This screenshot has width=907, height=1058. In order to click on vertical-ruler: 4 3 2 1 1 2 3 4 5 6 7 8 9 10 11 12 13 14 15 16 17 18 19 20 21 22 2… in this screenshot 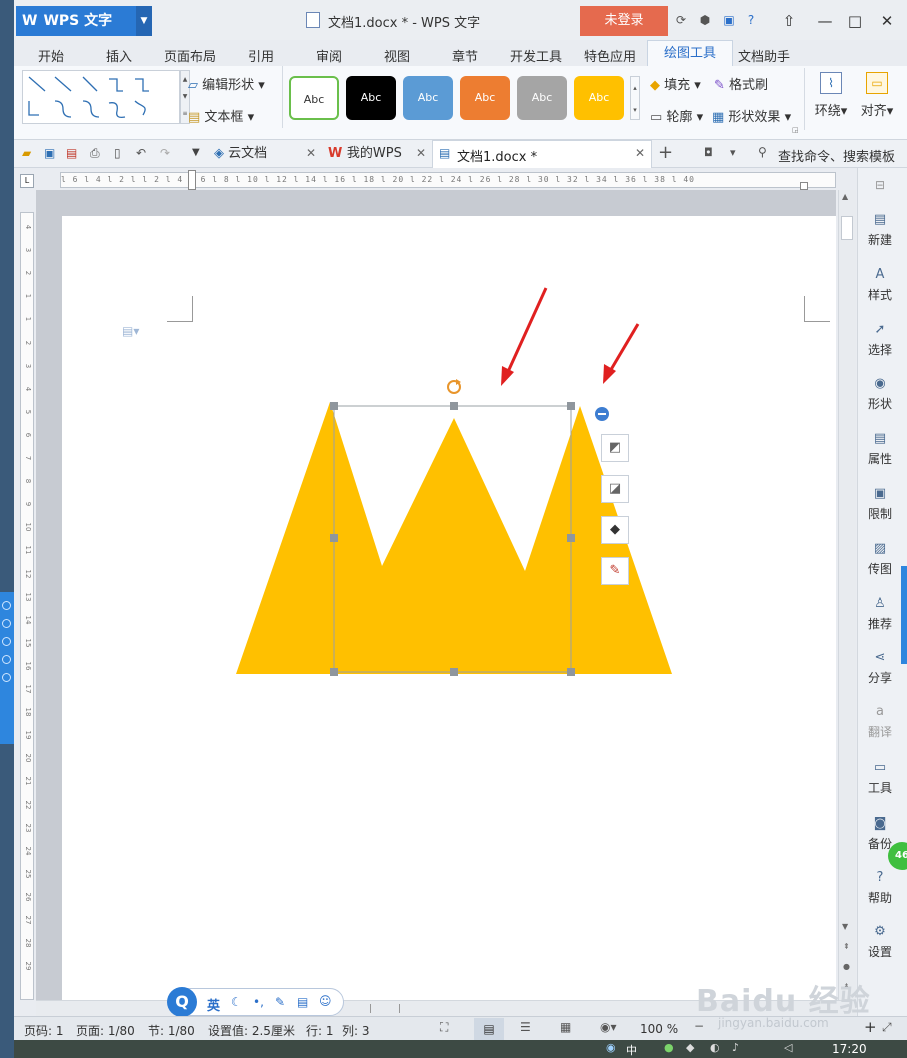, I will do `click(27, 606)`.